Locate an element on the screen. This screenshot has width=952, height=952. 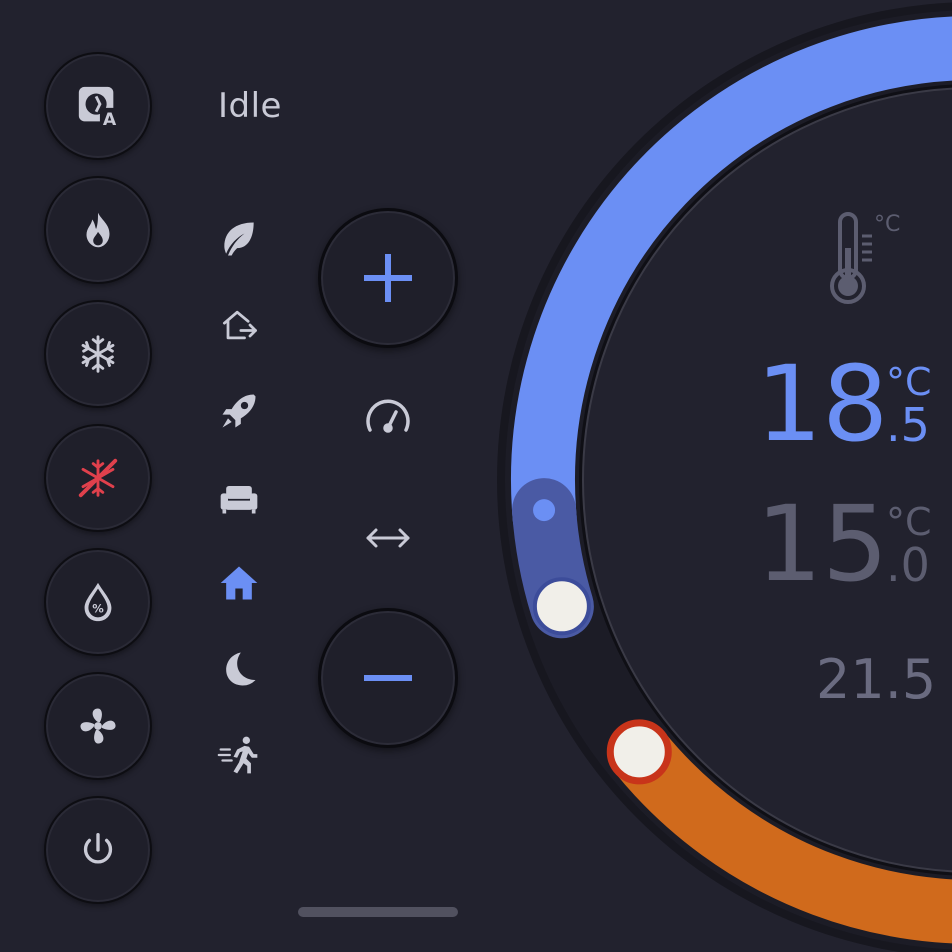
plus-icon is located at coordinates (388, 278).